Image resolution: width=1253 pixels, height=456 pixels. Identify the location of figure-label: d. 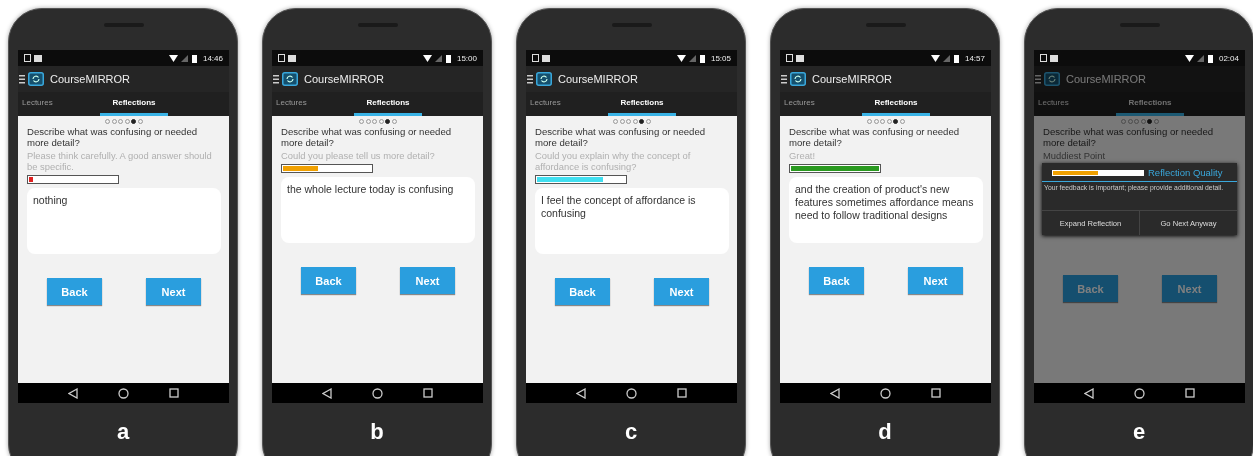
(885, 432).